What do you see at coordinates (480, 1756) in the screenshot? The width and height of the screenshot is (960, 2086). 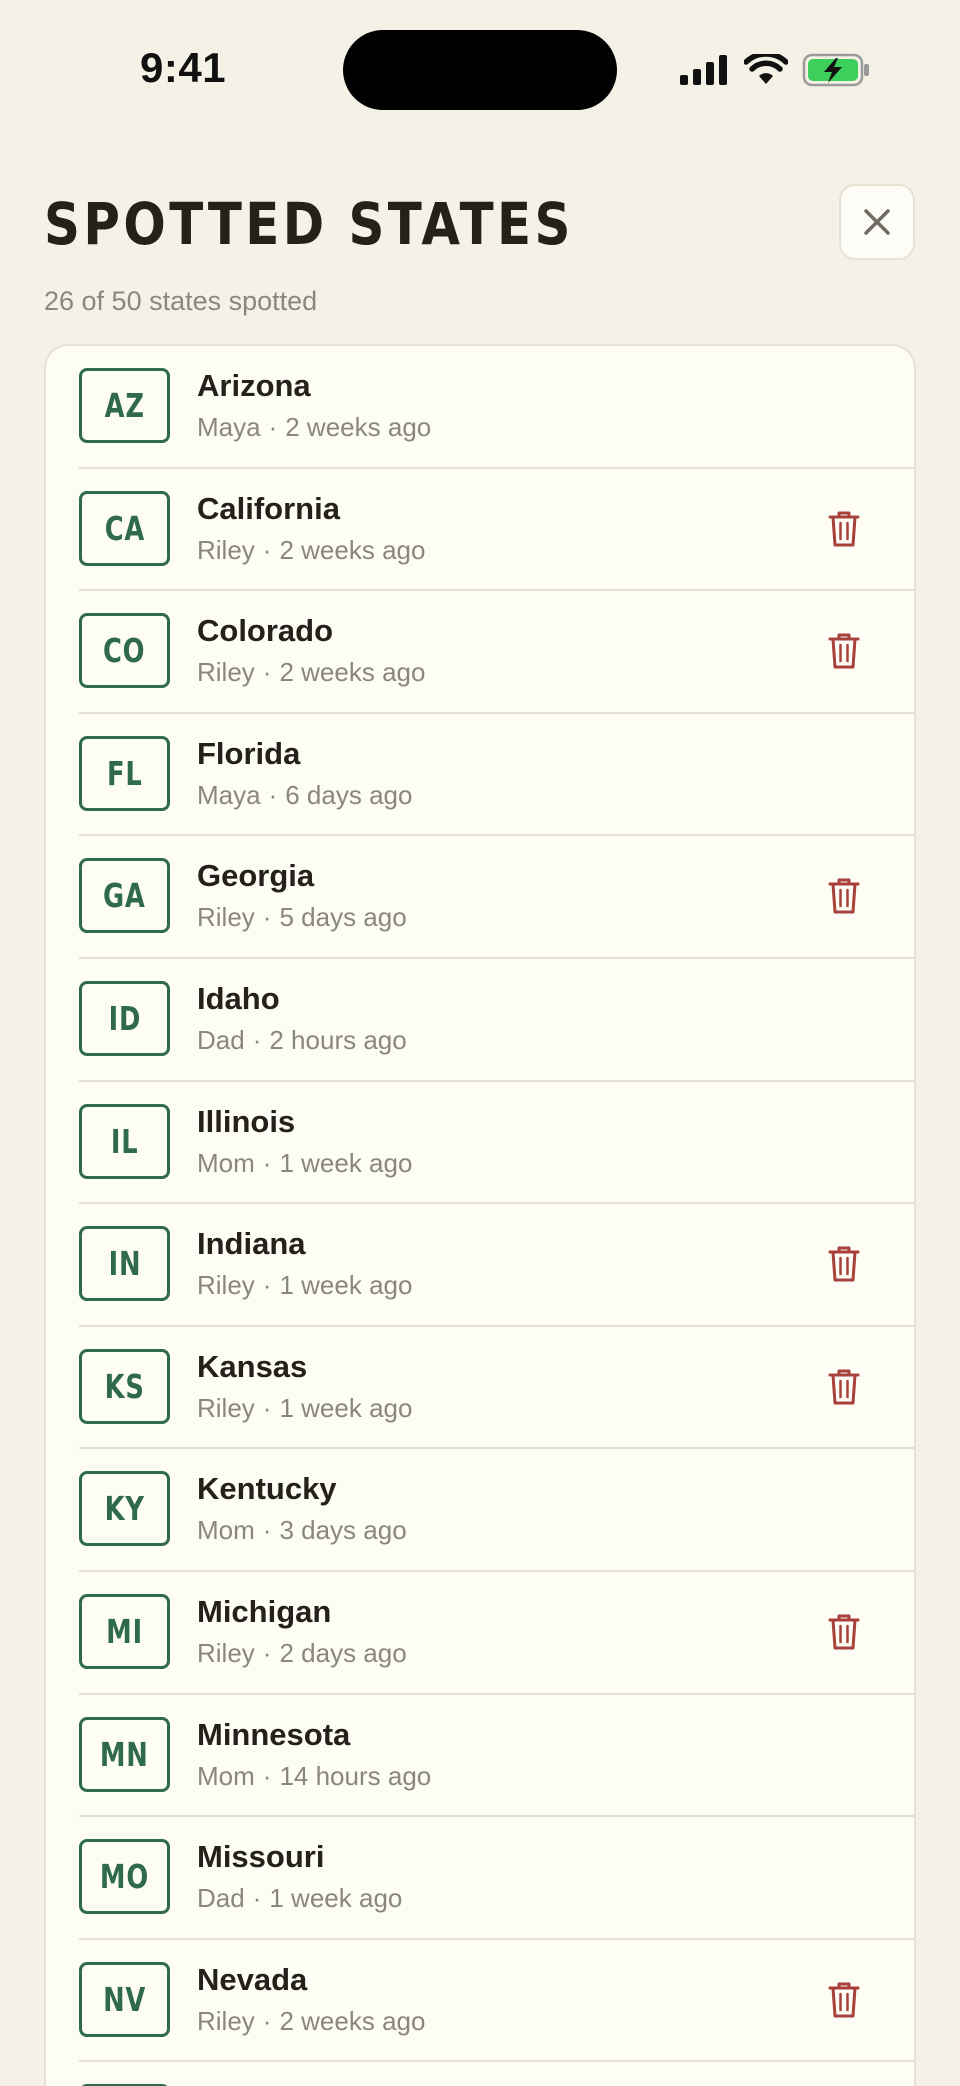 I see `state-row-mn: MN Minnesota Mom · 14 hours ago` at bounding box center [480, 1756].